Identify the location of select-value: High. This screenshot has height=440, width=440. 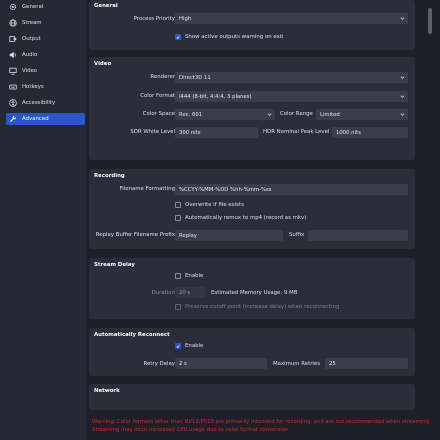
(185, 18).